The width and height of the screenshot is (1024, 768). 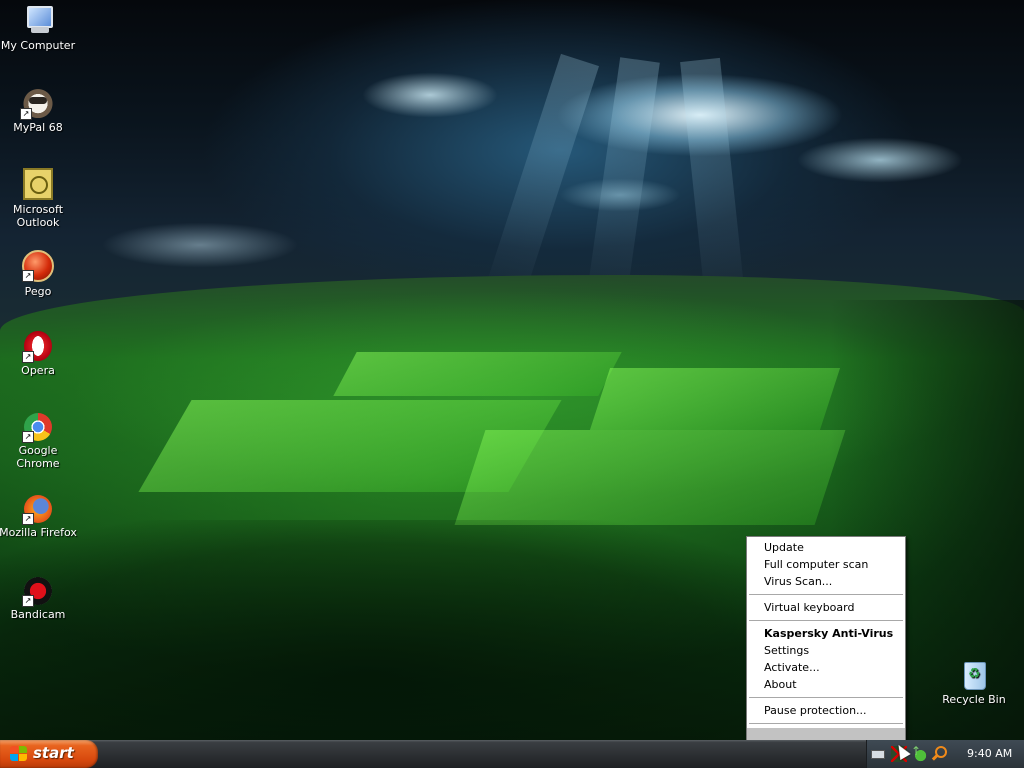 I want to click on desktop-icon-pego: ↗ Pego, so click(x=39, y=274).